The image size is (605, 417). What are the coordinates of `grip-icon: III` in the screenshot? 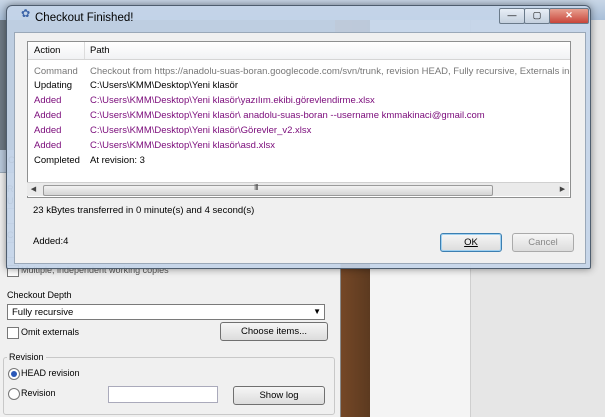 It's located at (256, 187).